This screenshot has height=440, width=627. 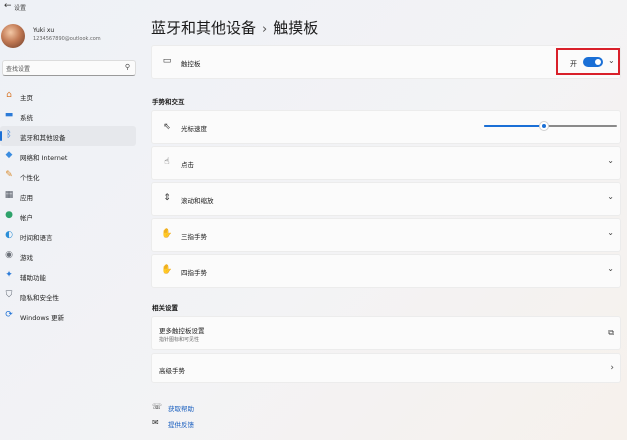 What do you see at coordinates (179, 340) in the screenshot?
I see `more-touchpad-settings-sub: 指针图标和可见性` at bounding box center [179, 340].